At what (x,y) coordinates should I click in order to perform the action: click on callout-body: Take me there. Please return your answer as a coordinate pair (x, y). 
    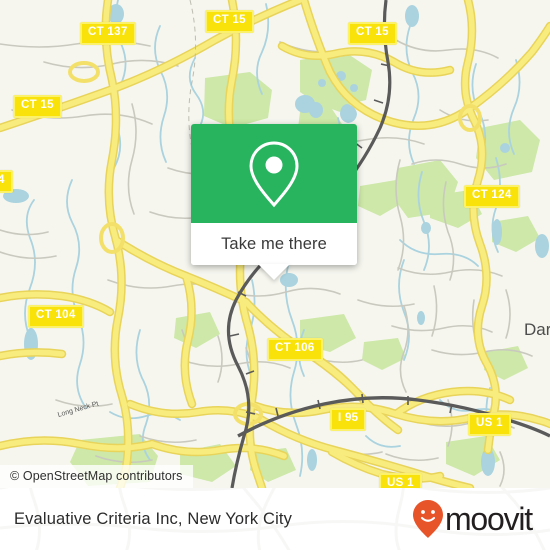
    Looking at the image, I should click on (274, 244).